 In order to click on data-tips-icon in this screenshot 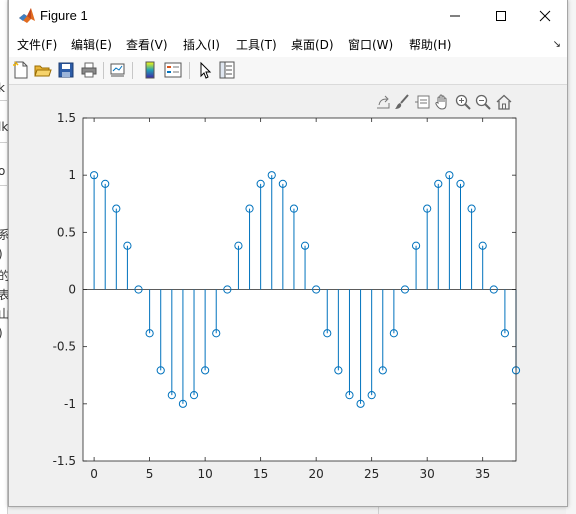, I will do `click(422, 102)`.